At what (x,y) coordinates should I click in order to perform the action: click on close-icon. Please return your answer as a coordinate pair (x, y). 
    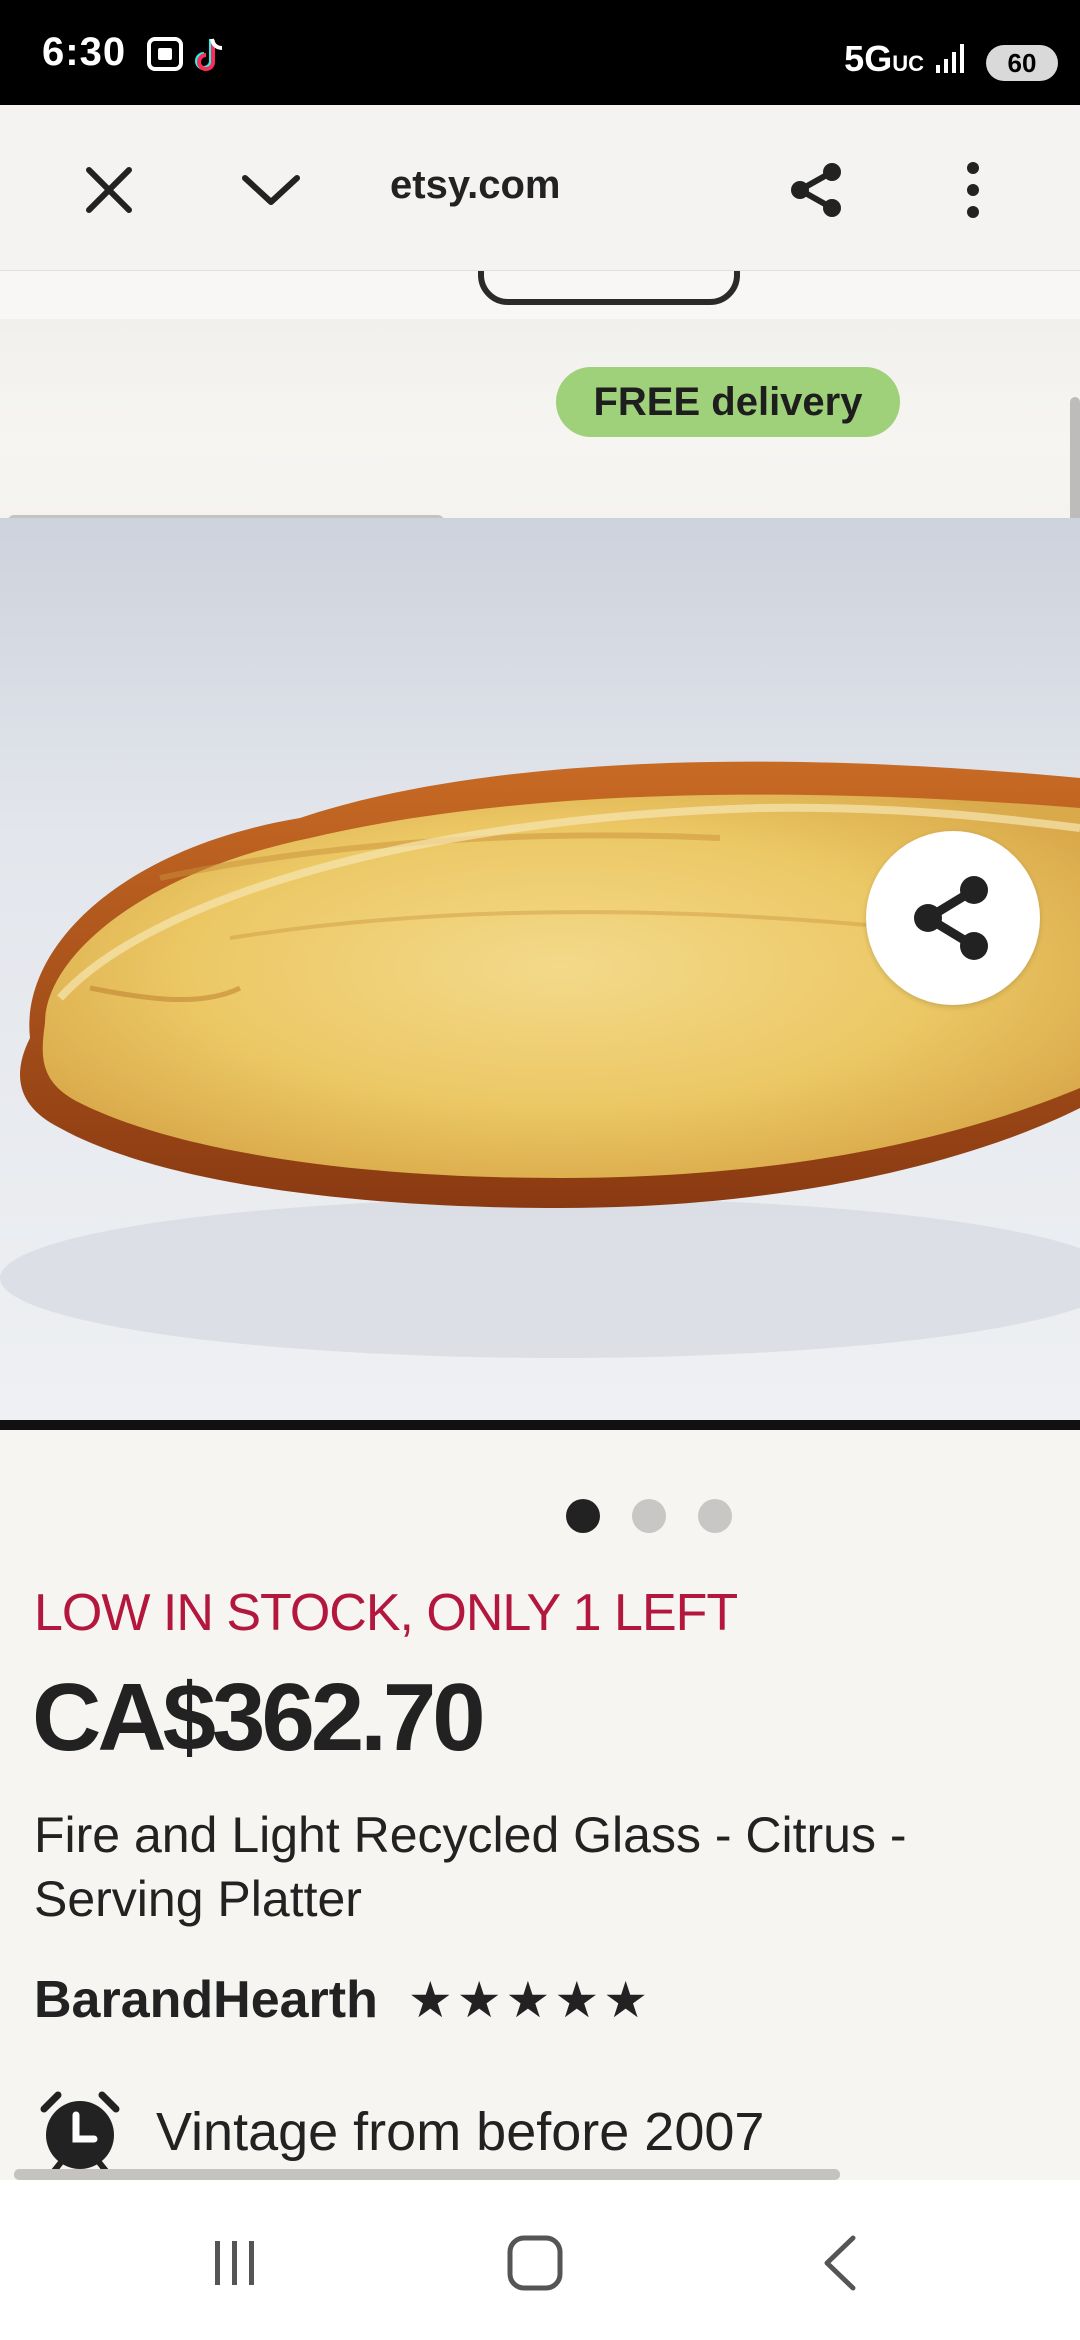
    Looking at the image, I should click on (109, 190).